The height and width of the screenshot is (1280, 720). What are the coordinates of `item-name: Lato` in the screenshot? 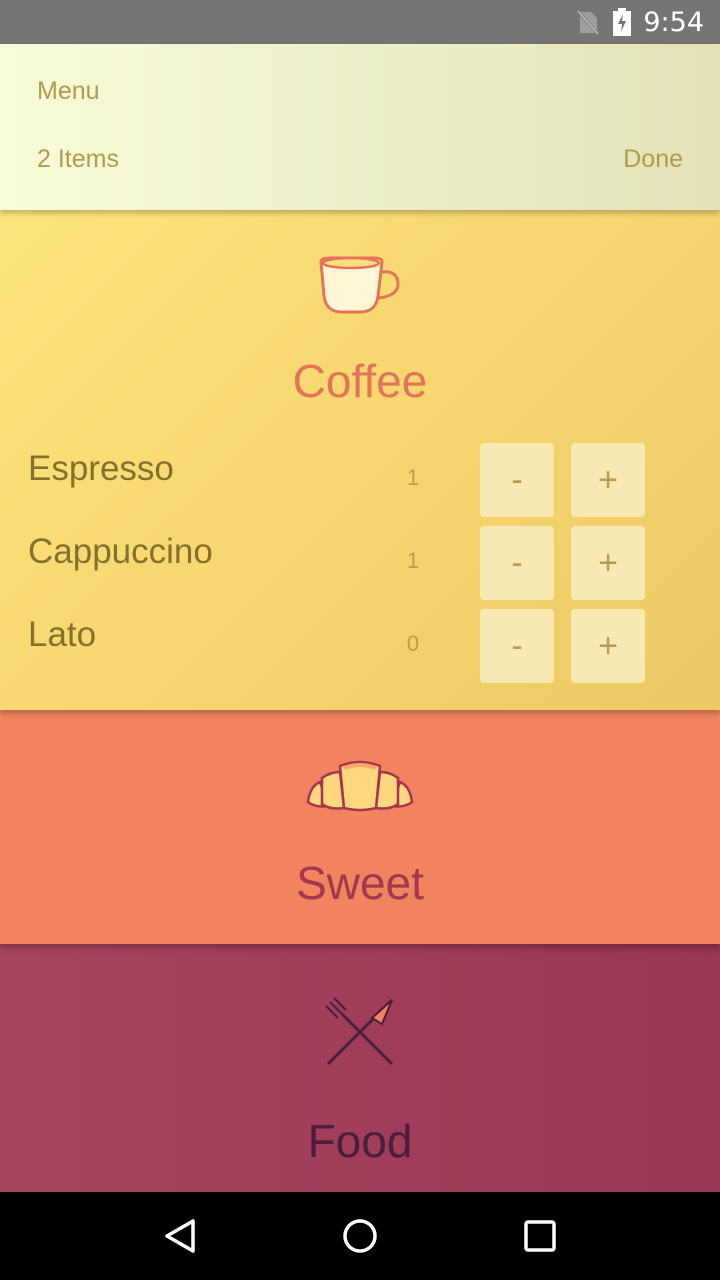 It's located at (62, 634).